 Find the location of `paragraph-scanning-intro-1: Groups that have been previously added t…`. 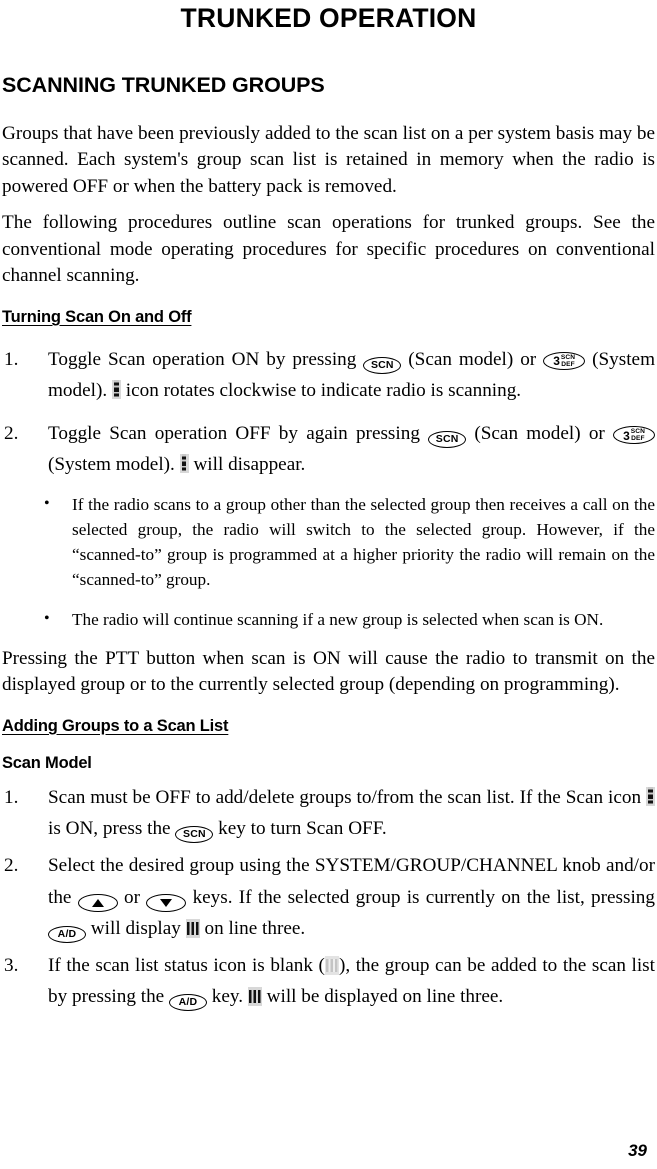

paragraph-scanning-intro-1: Groups that have been previously added t… is located at coordinates (328, 159).